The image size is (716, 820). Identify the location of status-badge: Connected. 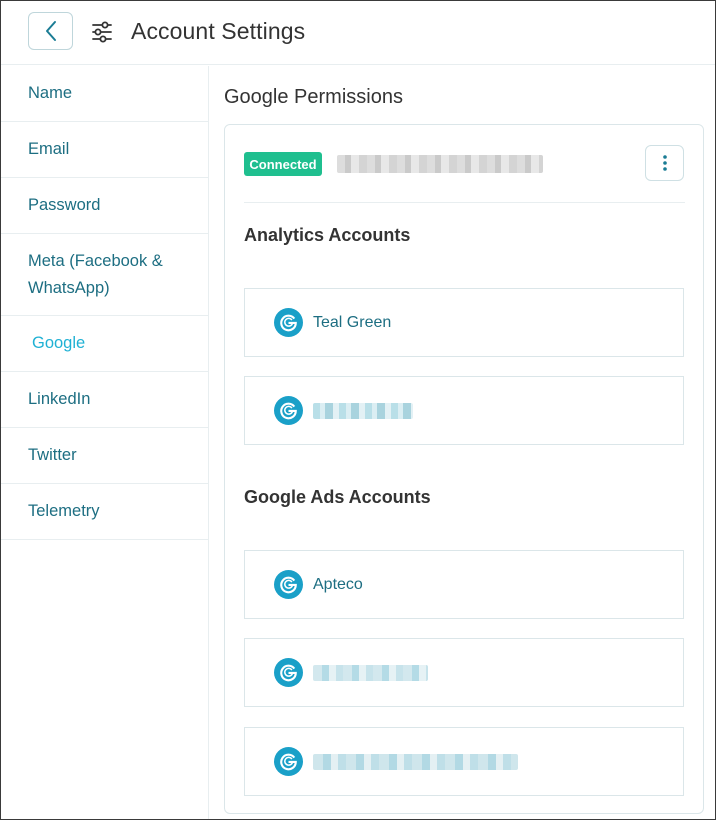
(283, 164).